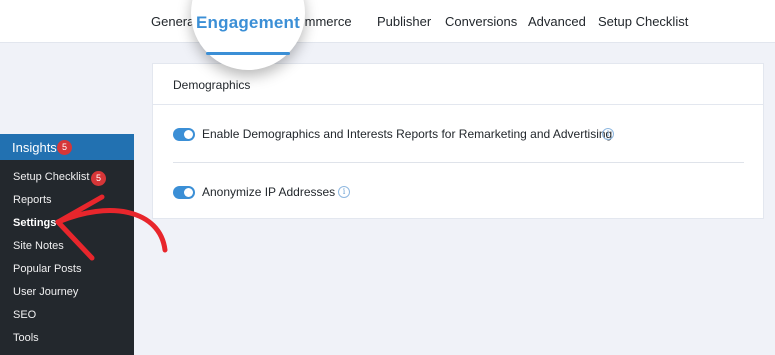 The image size is (775, 355). I want to click on sidebar-item-tools: Tools, so click(26, 338).